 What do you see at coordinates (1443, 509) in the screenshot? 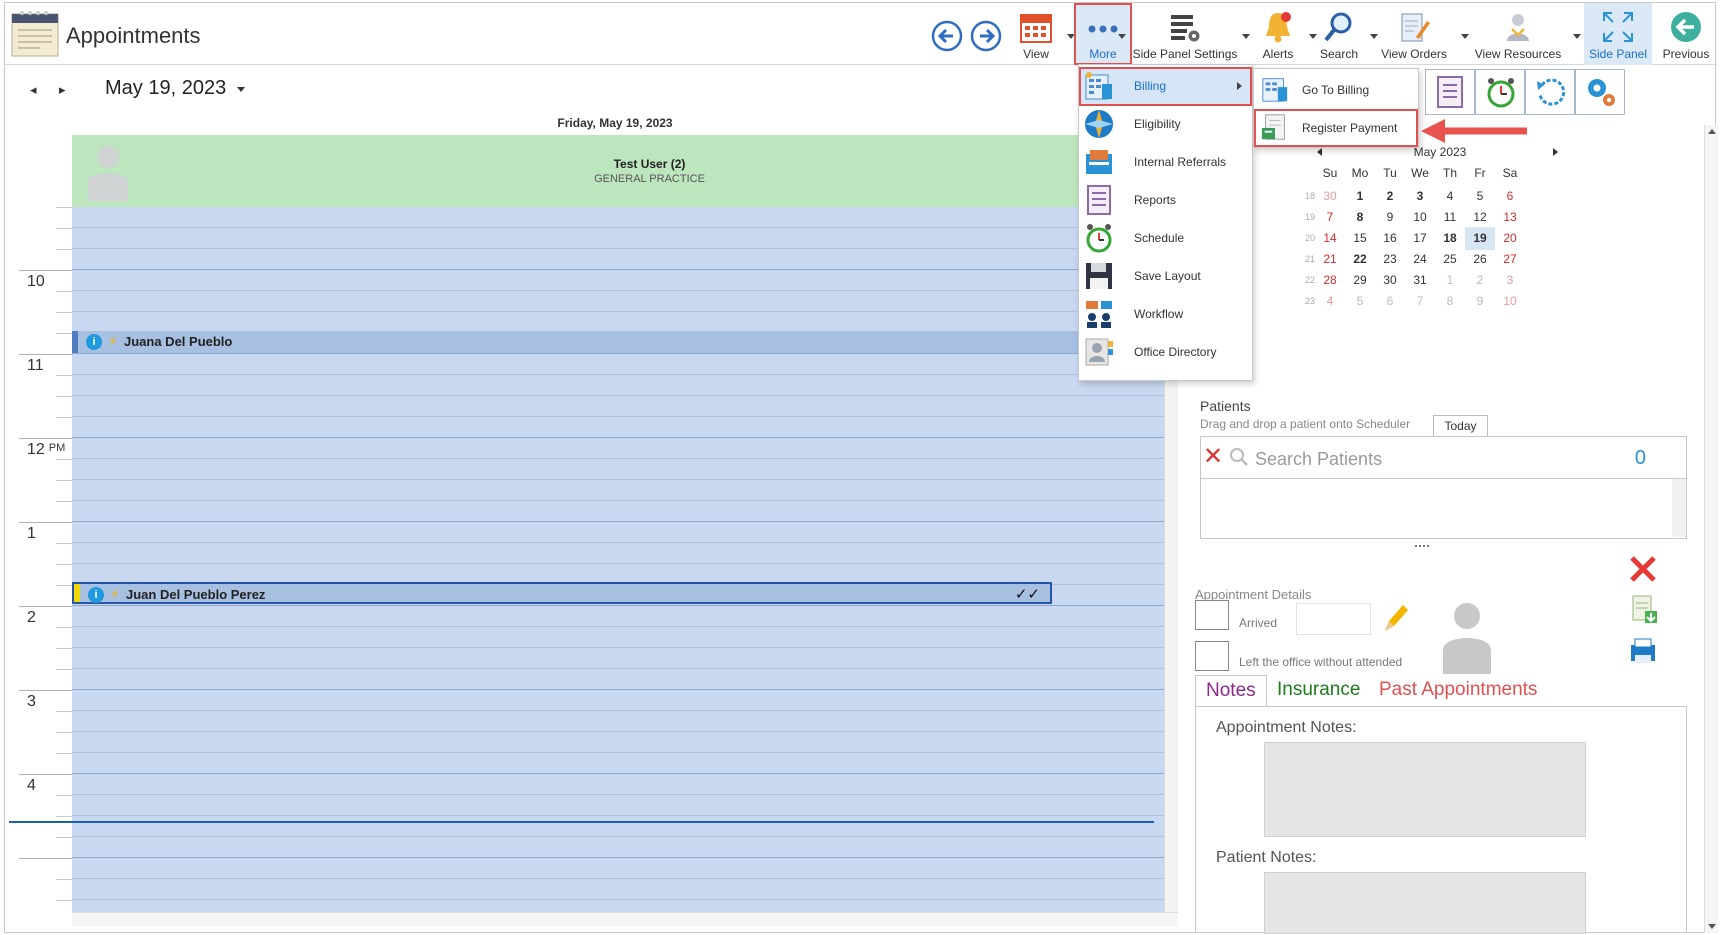
I see `patient-results-list` at bounding box center [1443, 509].